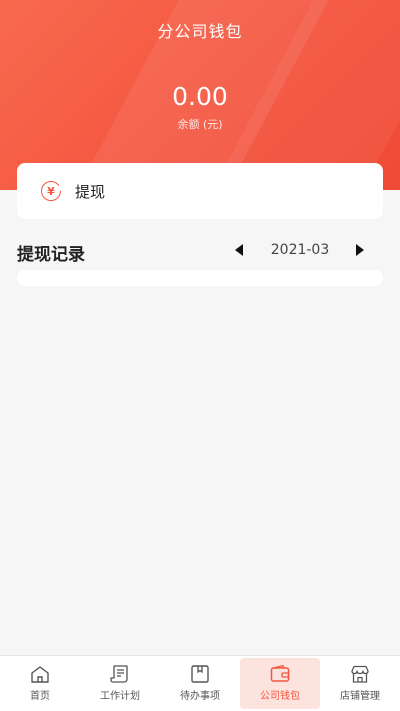 This screenshot has height=711, width=400. Describe the element at coordinates (40, 674) in the screenshot. I see `home-icon` at that location.